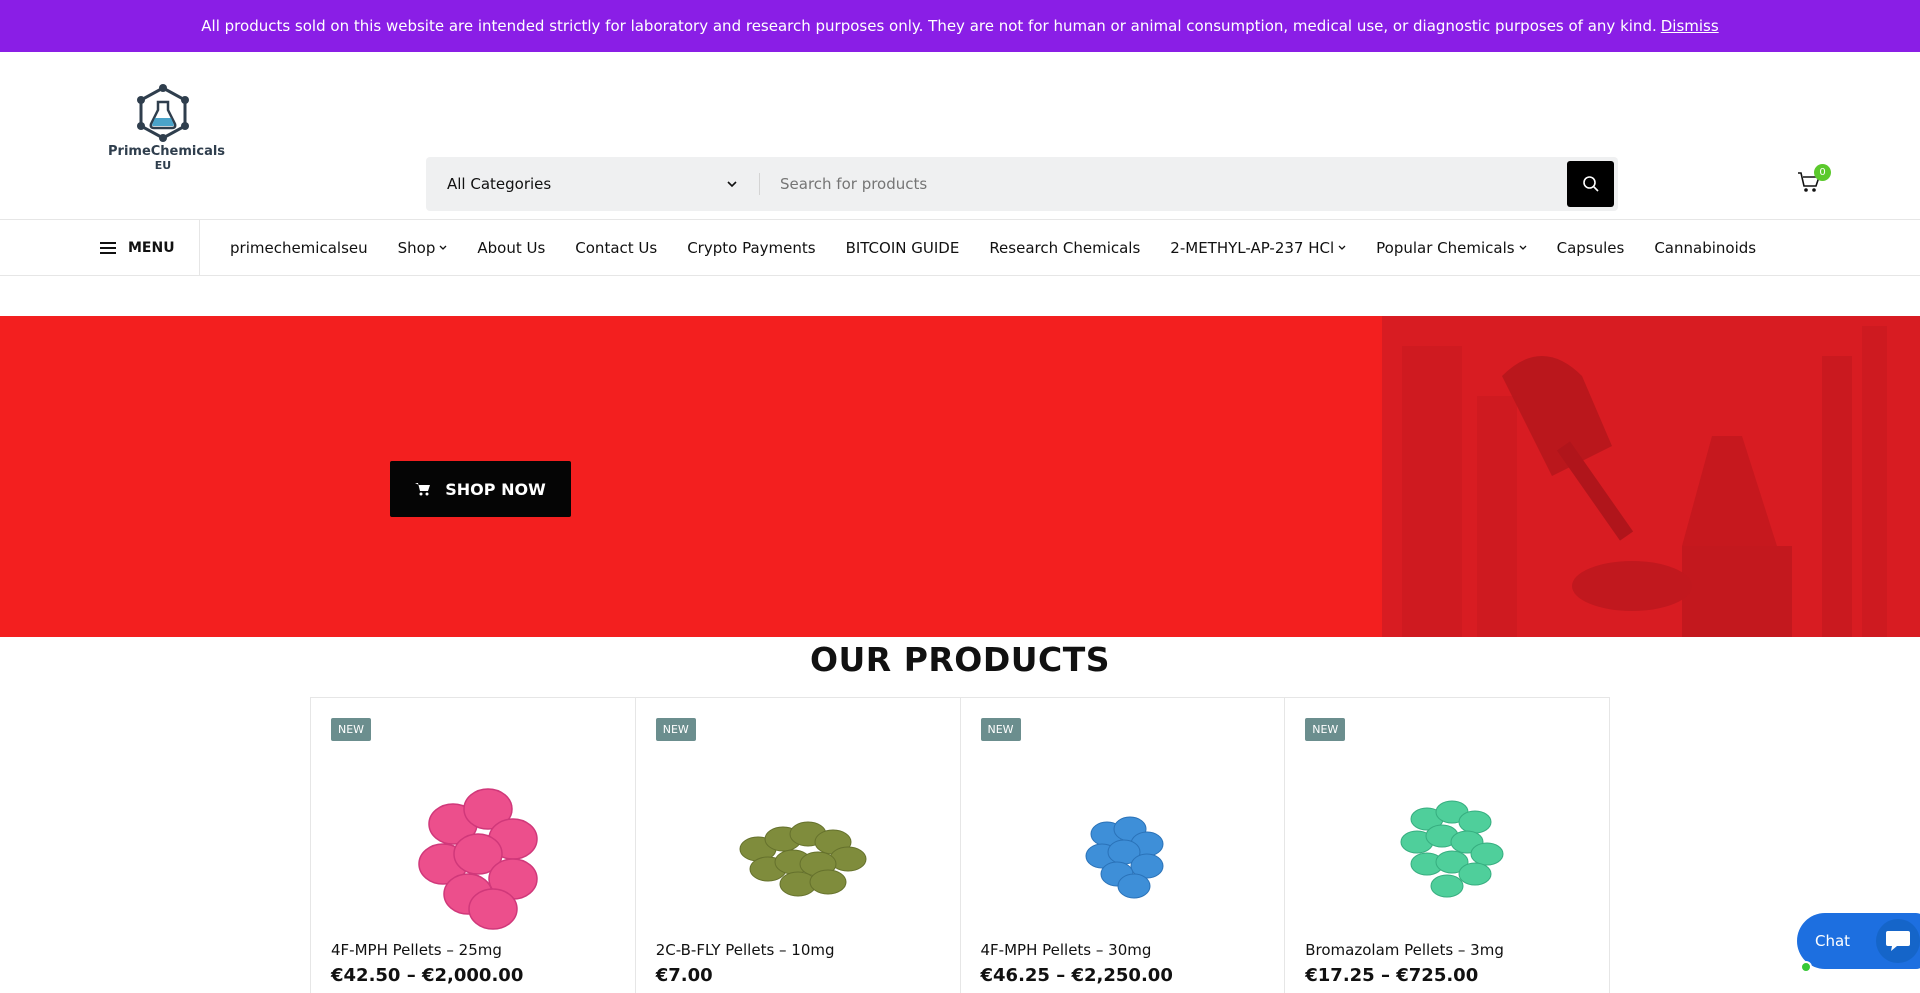 The image size is (1920, 993). I want to click on nav-item-label: Research Chemicals, so click(1065, 247).